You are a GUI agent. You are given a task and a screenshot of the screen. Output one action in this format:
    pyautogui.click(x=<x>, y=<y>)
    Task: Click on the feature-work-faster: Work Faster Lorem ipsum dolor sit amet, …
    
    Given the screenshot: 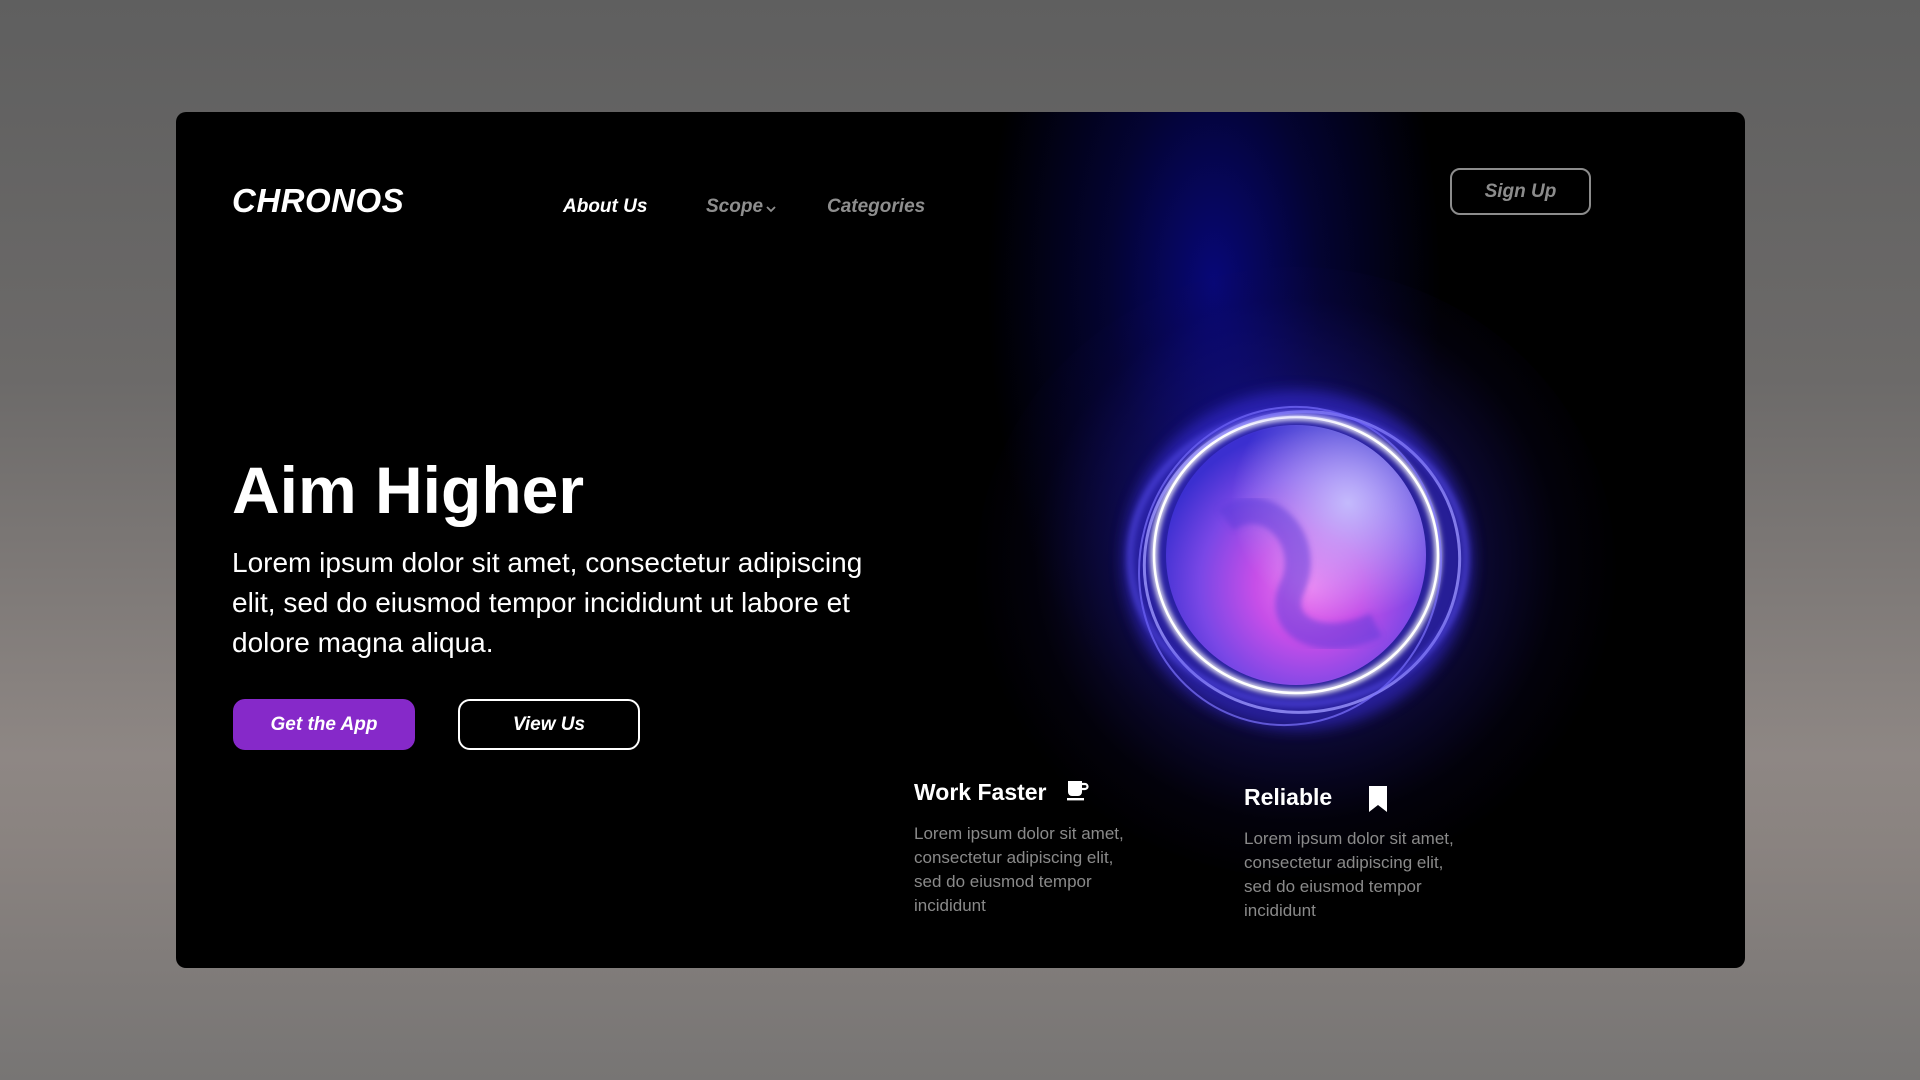 What is the action you would take?
    pyautogui.click(x=1034, y=848)
    